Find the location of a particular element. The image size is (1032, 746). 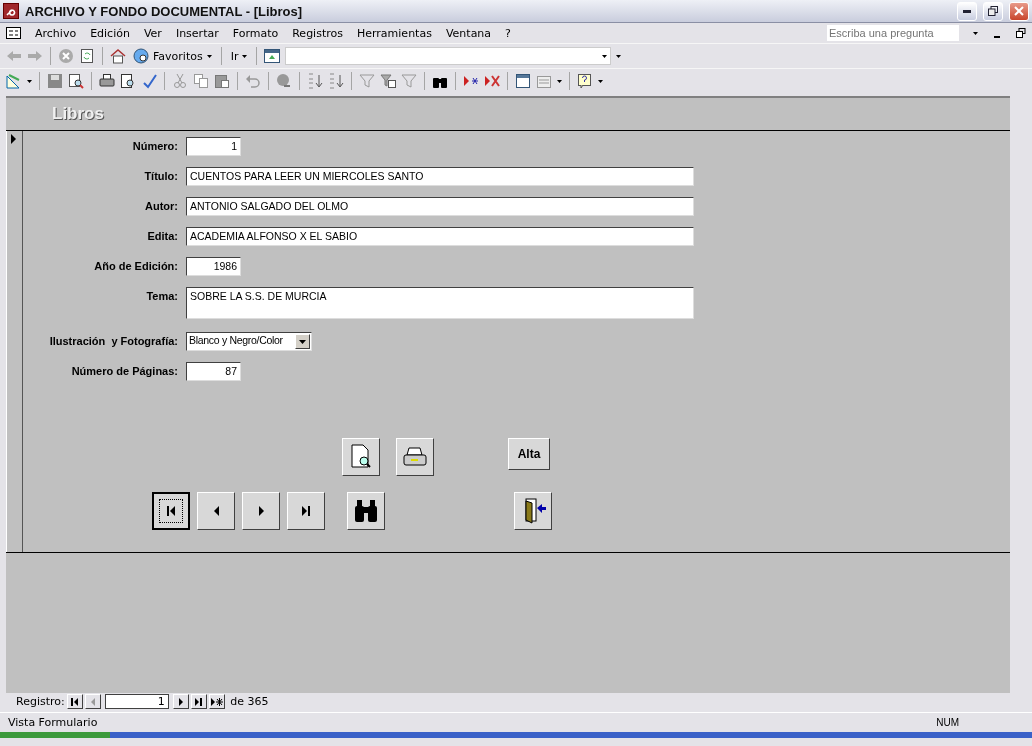

exit-button is located at coordinates (533, 511).